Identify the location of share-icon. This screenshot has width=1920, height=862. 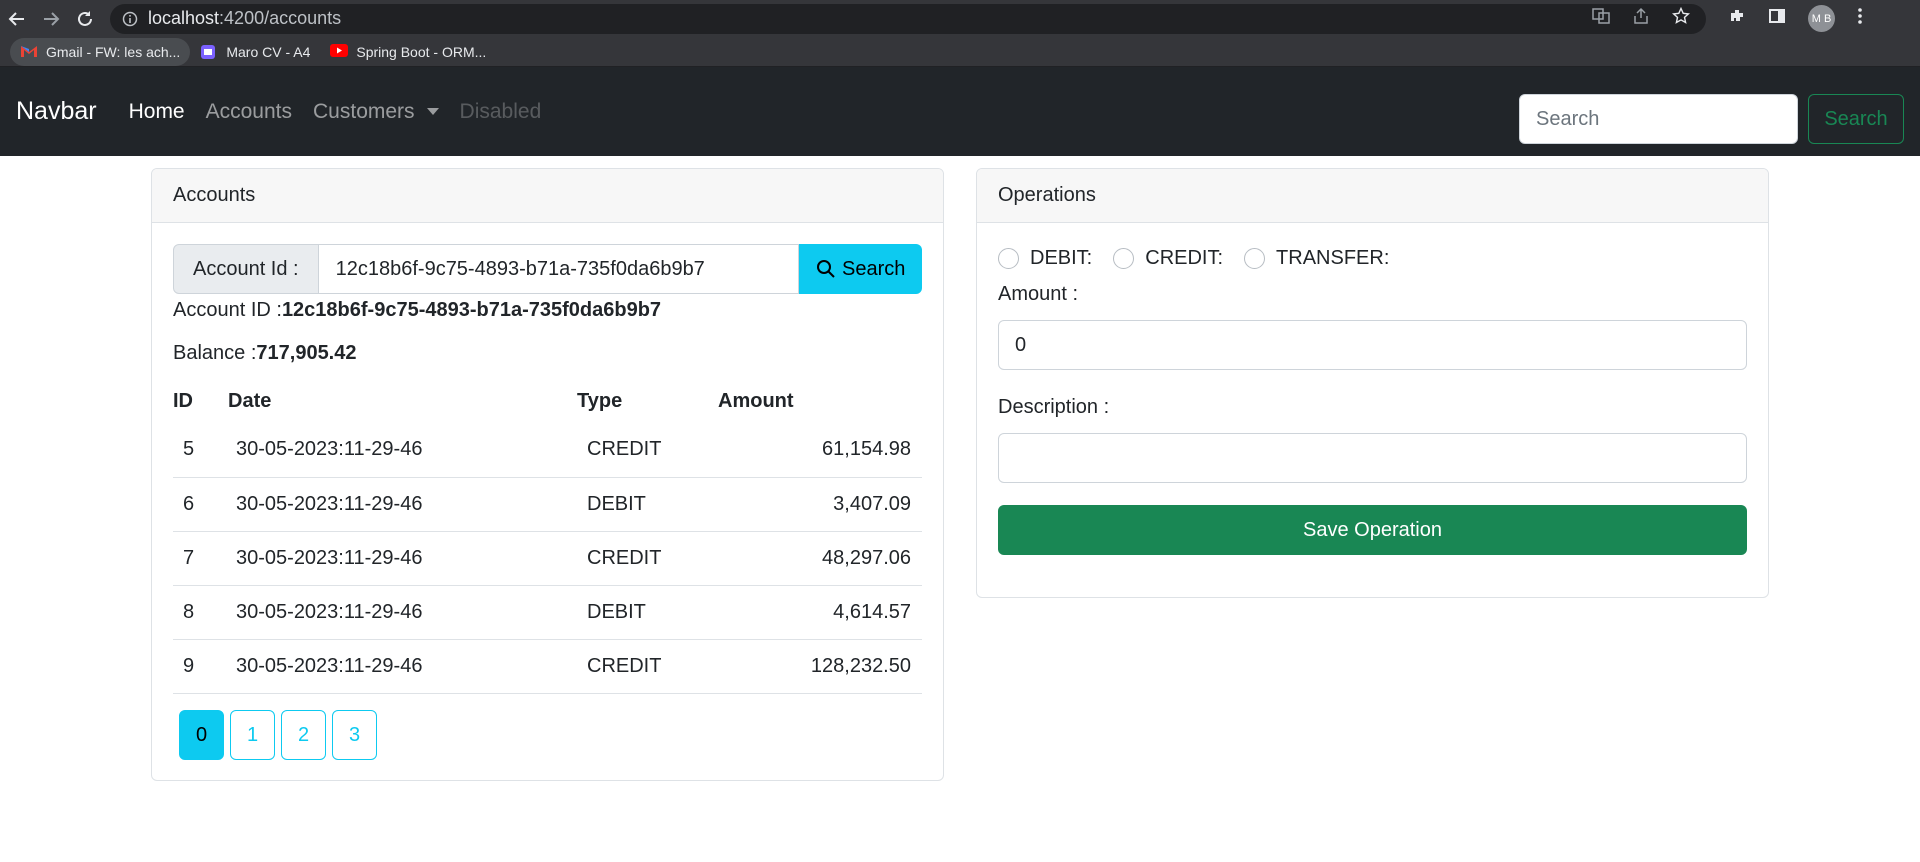
(1641, 18).